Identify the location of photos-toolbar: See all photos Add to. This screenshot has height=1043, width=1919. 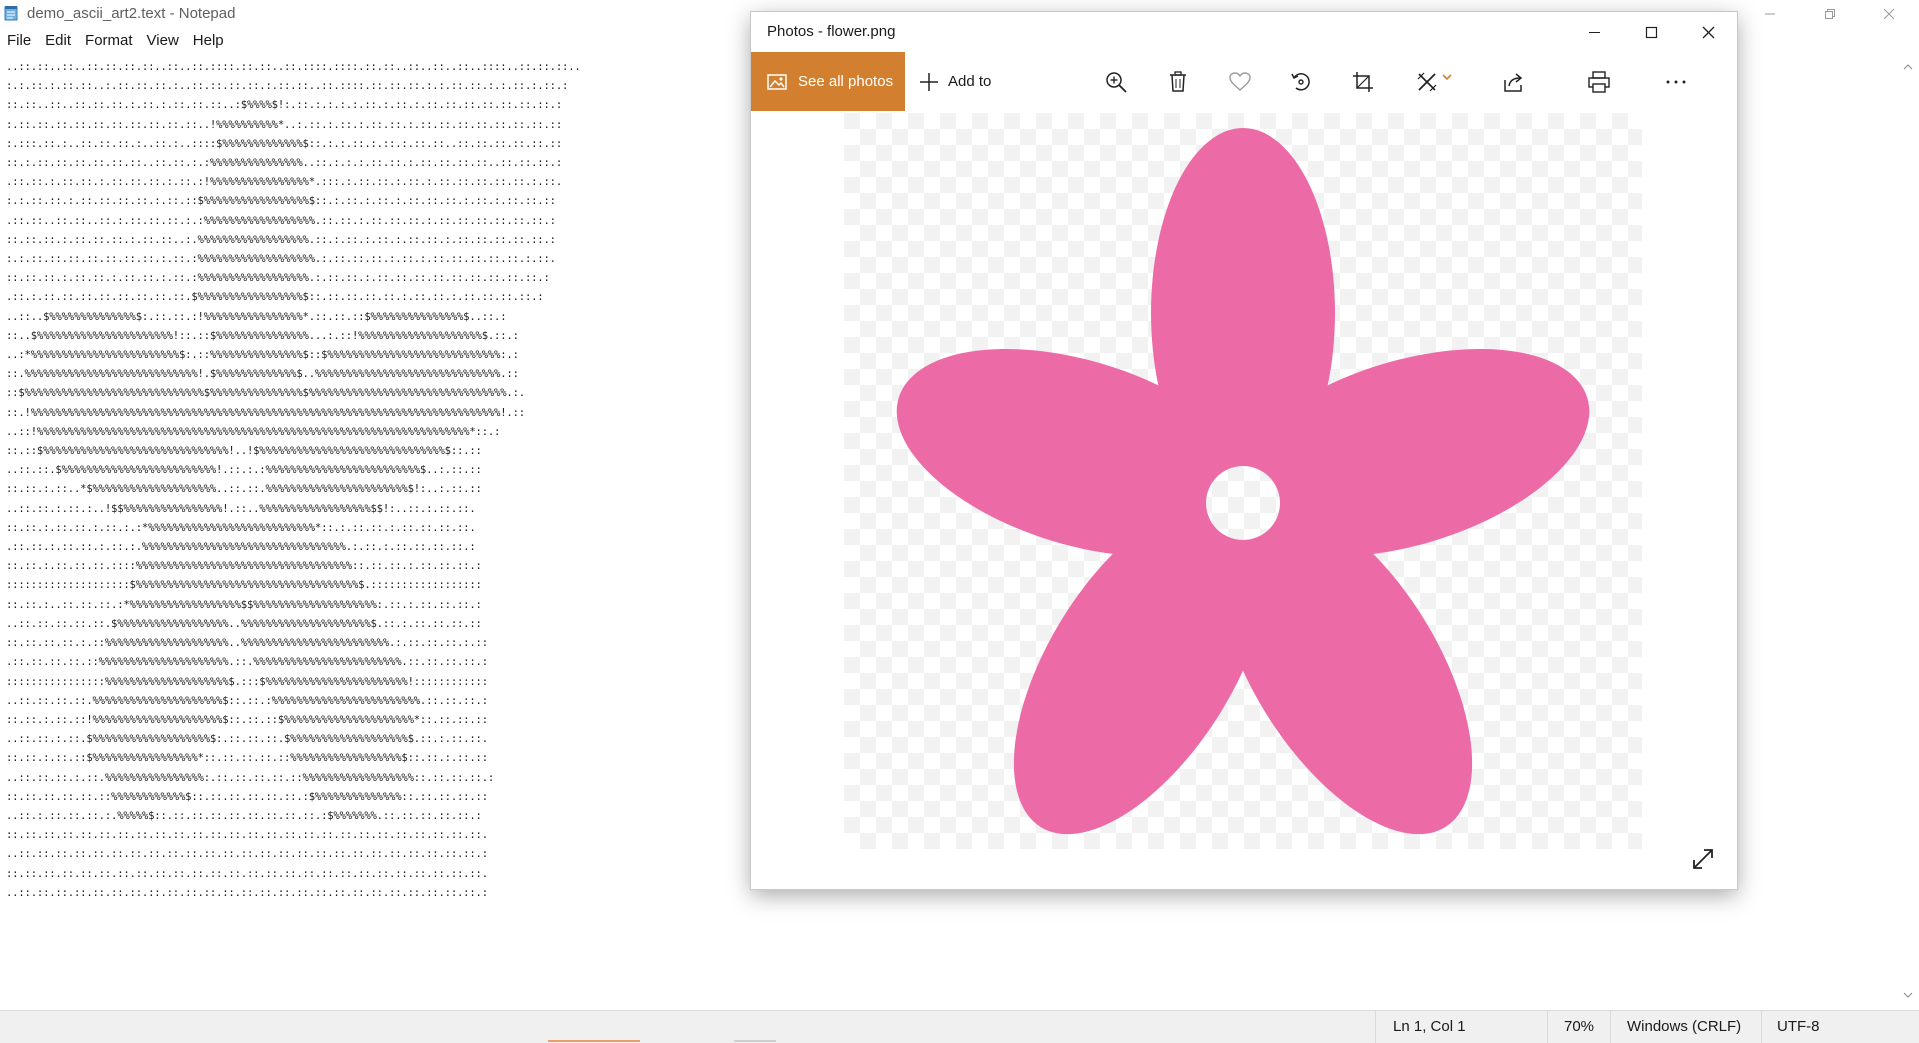
(1244, 81).